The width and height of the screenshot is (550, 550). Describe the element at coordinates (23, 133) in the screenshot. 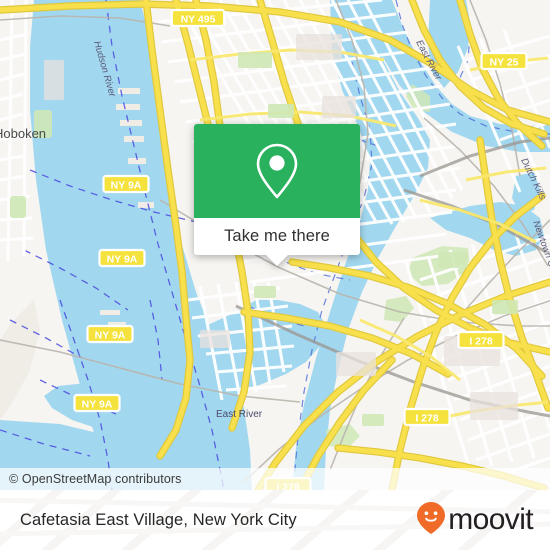

I see `place-label: Hoboken` at that location.